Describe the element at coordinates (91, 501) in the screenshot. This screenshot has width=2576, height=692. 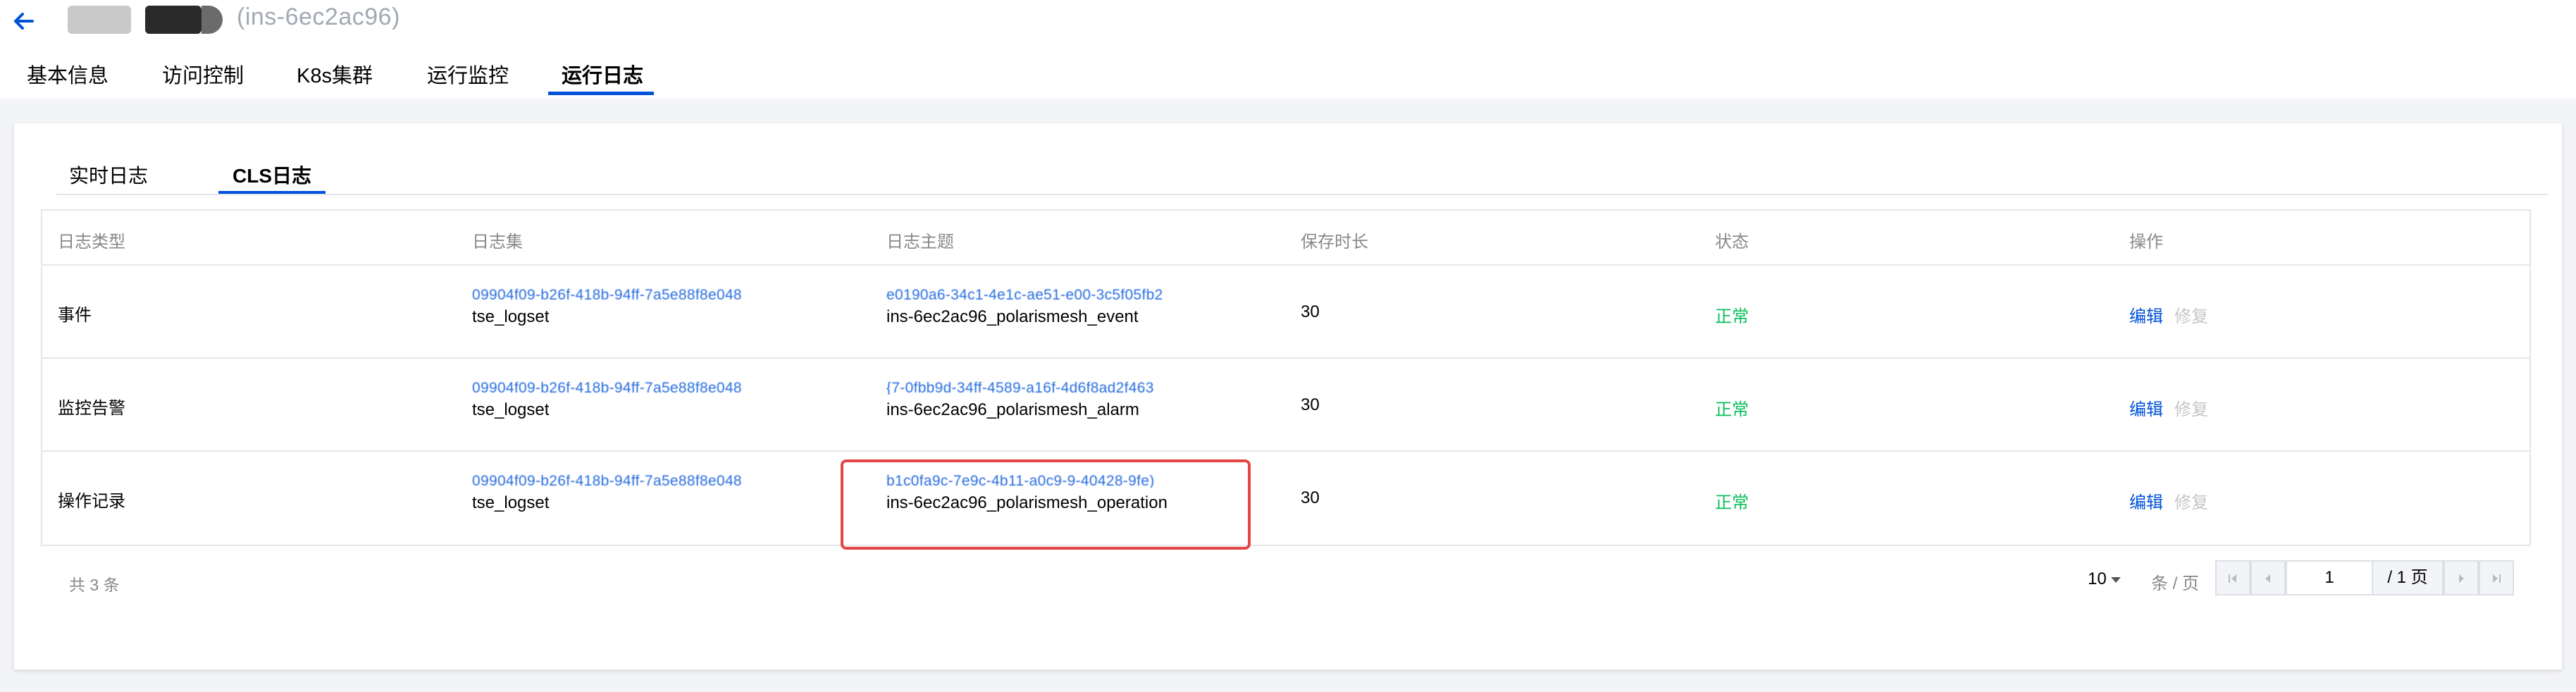
I see `log-type-cell: 操作记录` at that location.